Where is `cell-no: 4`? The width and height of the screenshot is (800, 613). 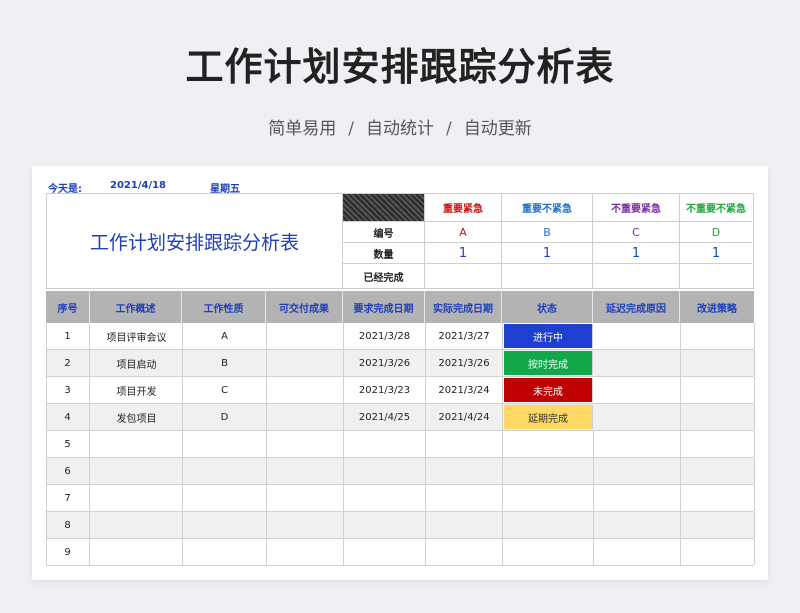
cell-no: 4 is located at coordinates (68, 417).